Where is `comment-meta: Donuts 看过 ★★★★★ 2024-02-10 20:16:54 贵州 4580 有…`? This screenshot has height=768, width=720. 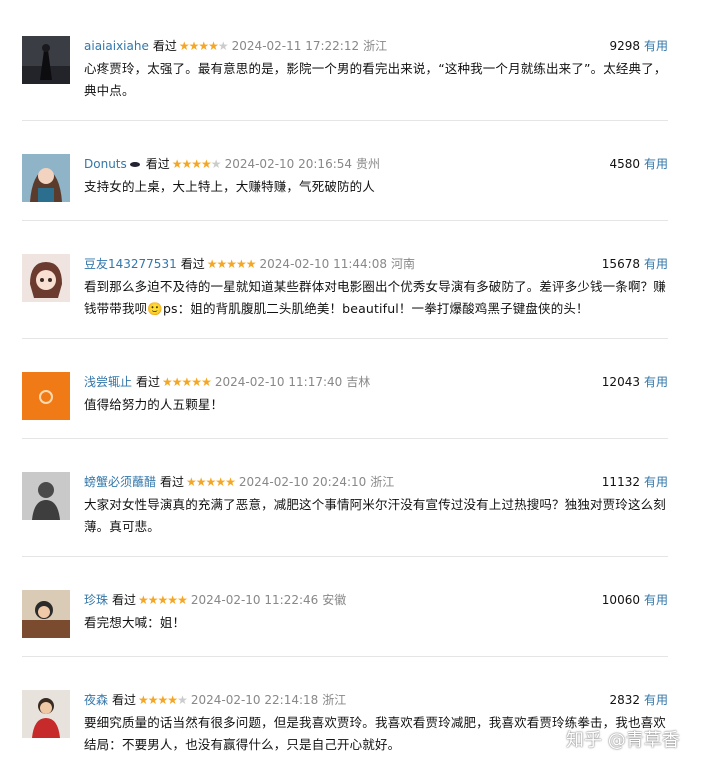 comment-meta: Donuts 看过 ★★★★★ 2024-02-10 20:16:54 贵州 4580 有… is located at coordinates (376, 164).